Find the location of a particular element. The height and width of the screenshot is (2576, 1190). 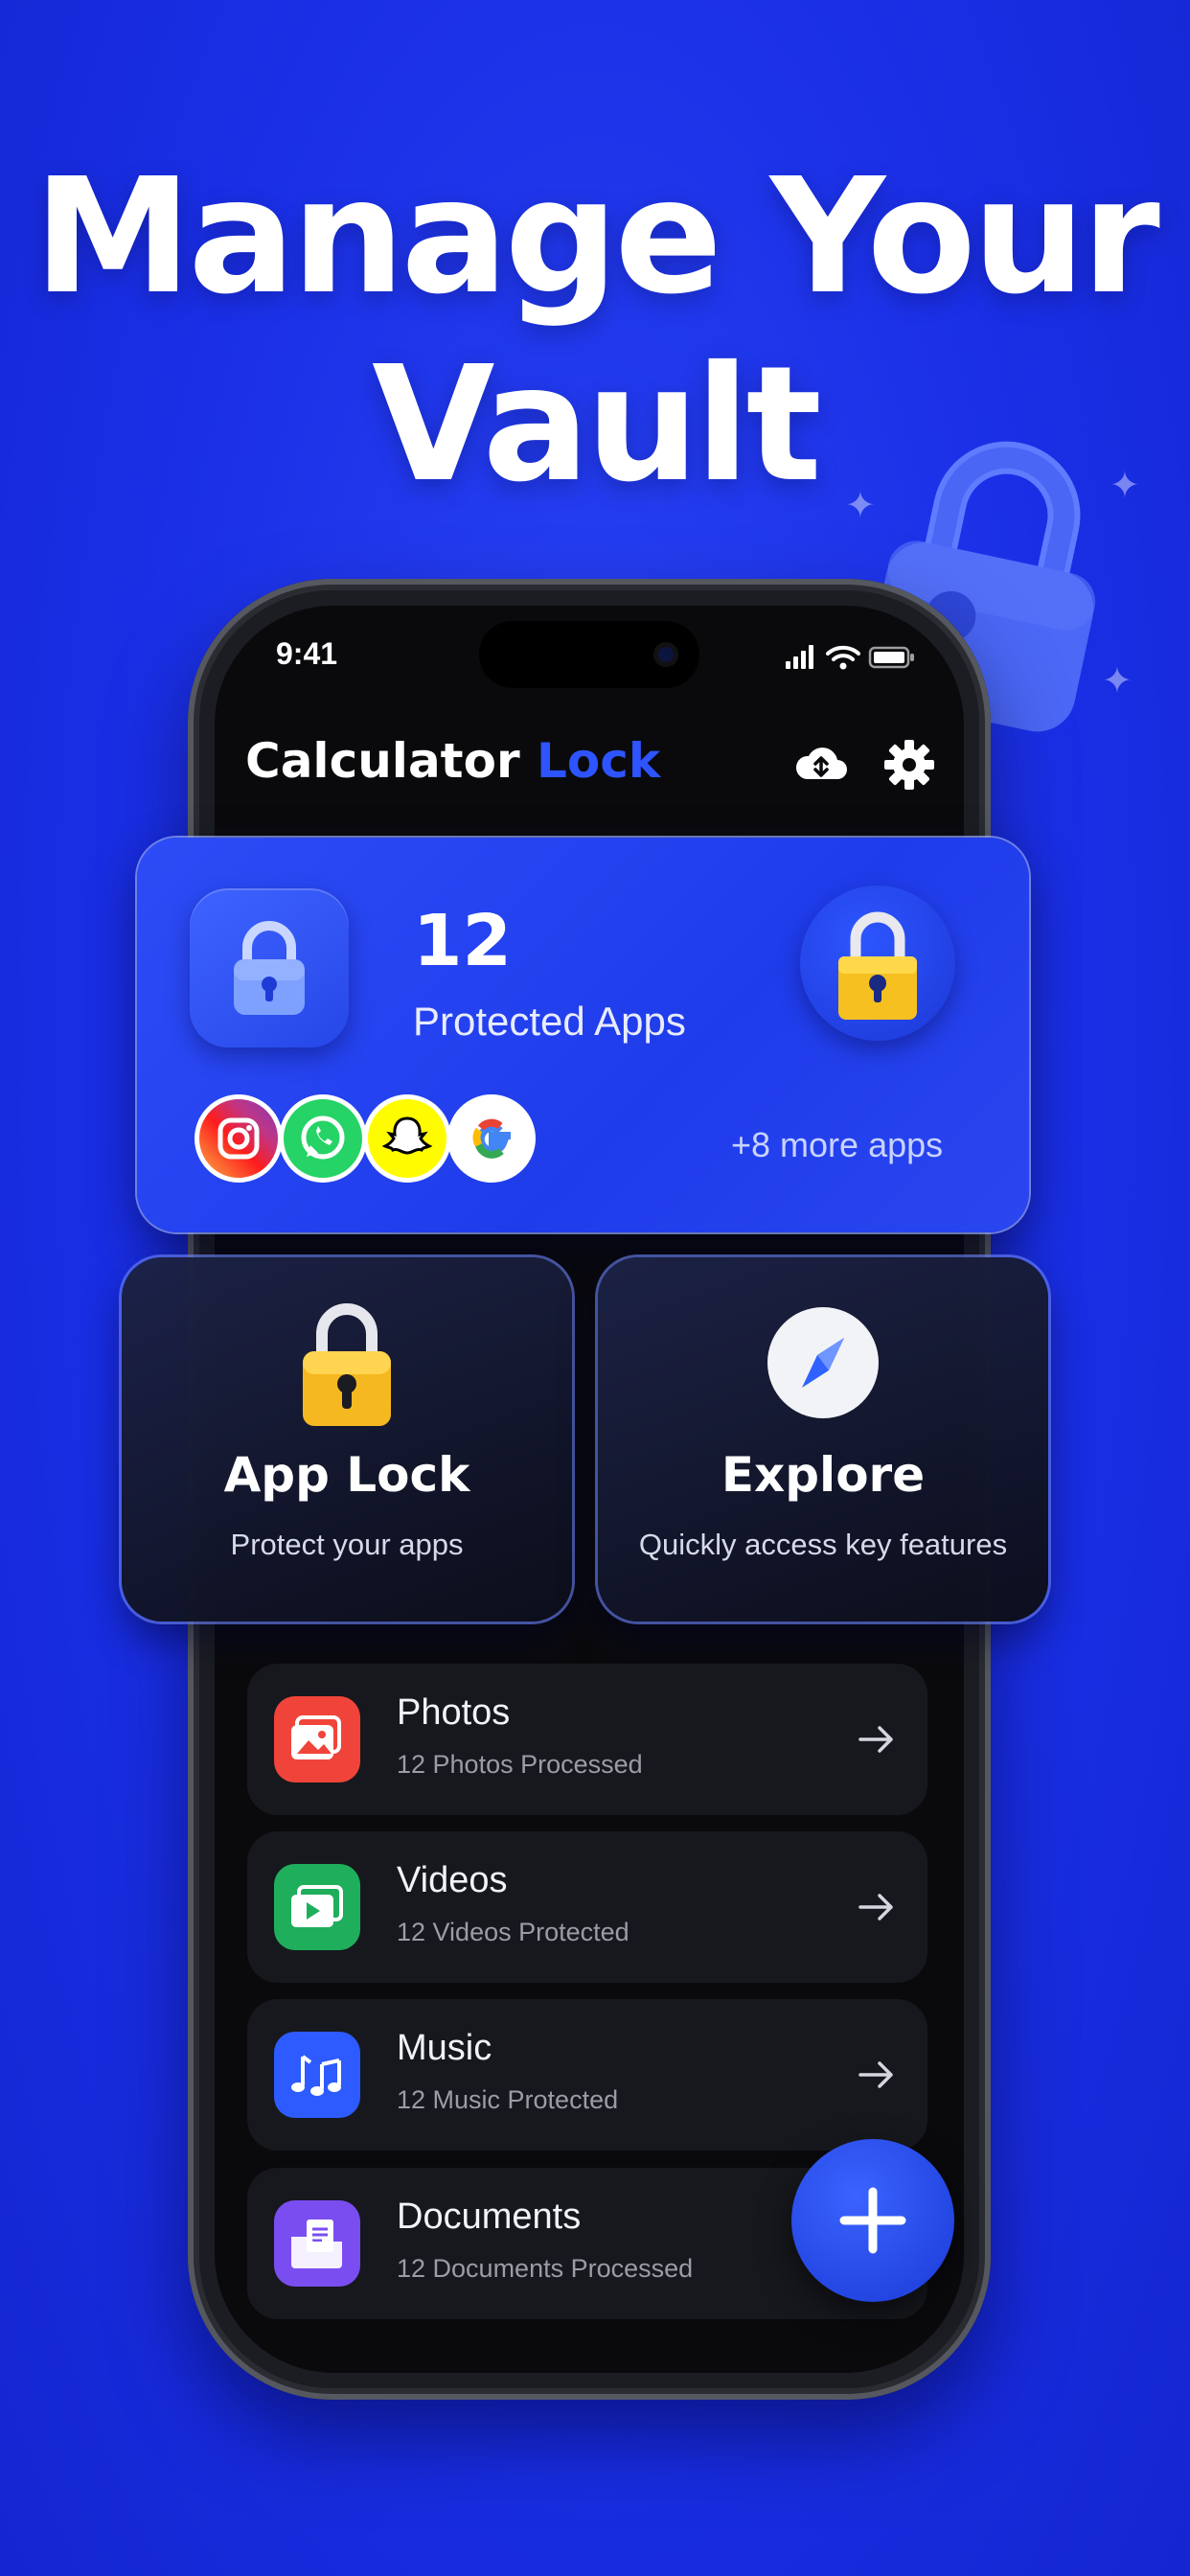

wifi-icon is located at coordinates (843, 653).